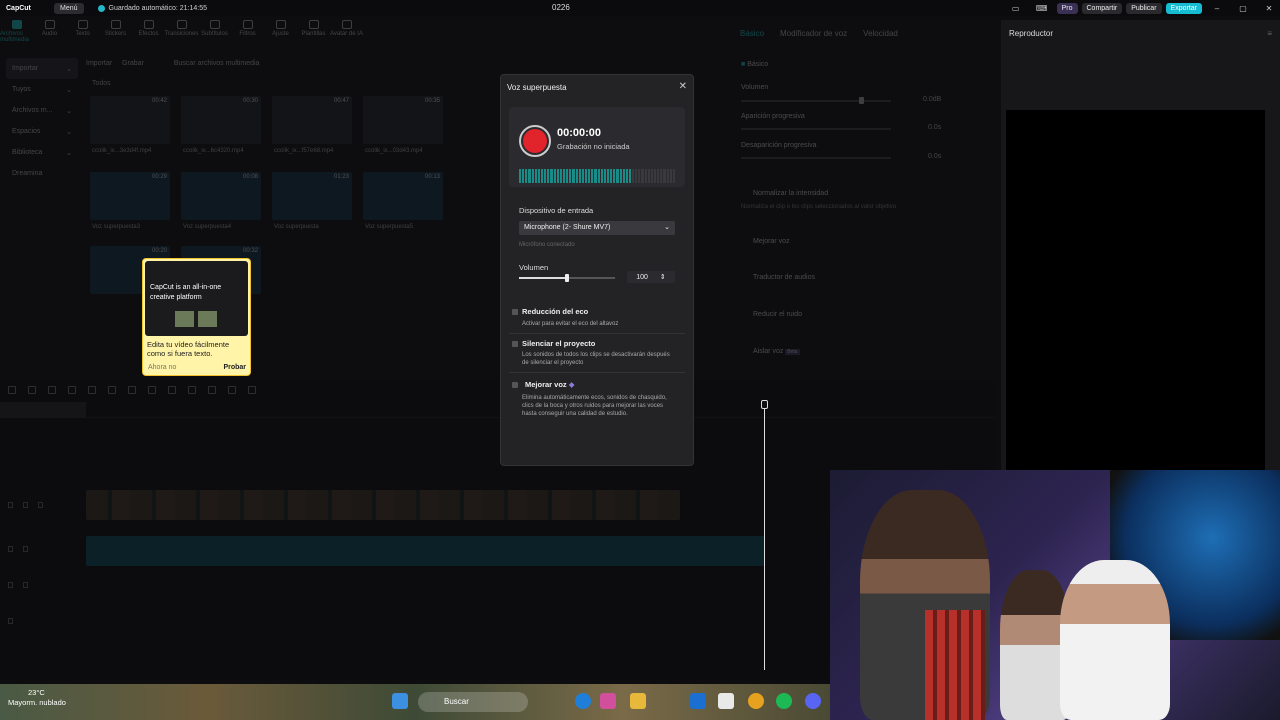  I want to click on fade-out-value: 0.0s, so click(934, 156).